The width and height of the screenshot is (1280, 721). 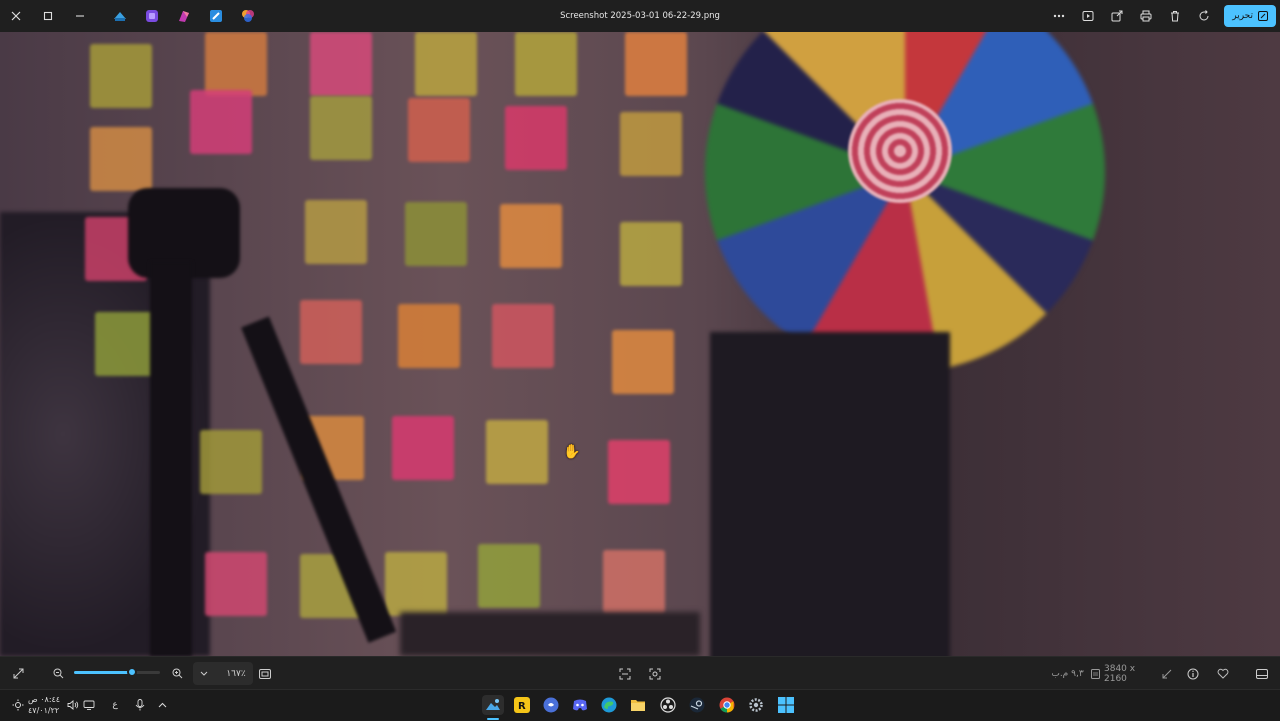 I want to click on designer-icon, so click(x=152, y=16).